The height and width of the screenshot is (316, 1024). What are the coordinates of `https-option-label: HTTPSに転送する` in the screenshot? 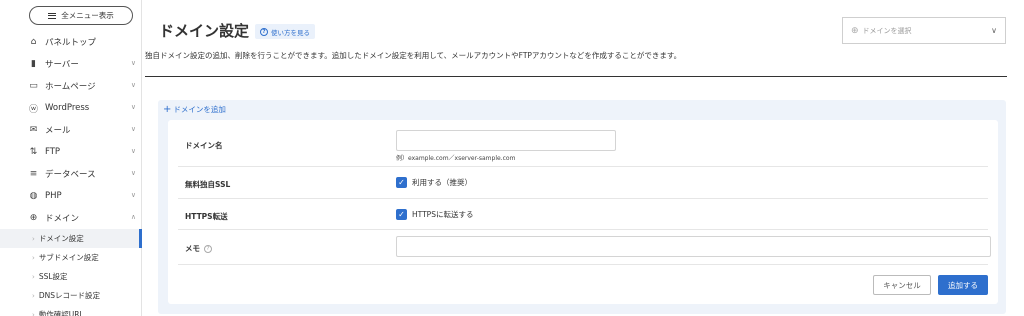 It's located at (443, 214).